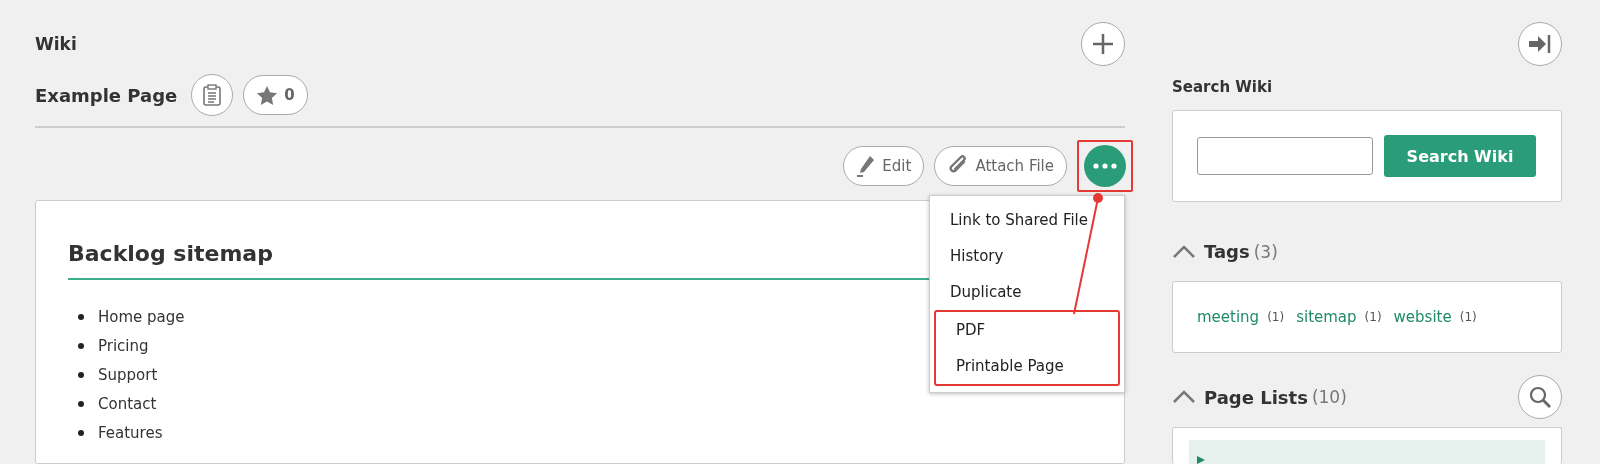  I want to click on add-button, so click(1103, 44).